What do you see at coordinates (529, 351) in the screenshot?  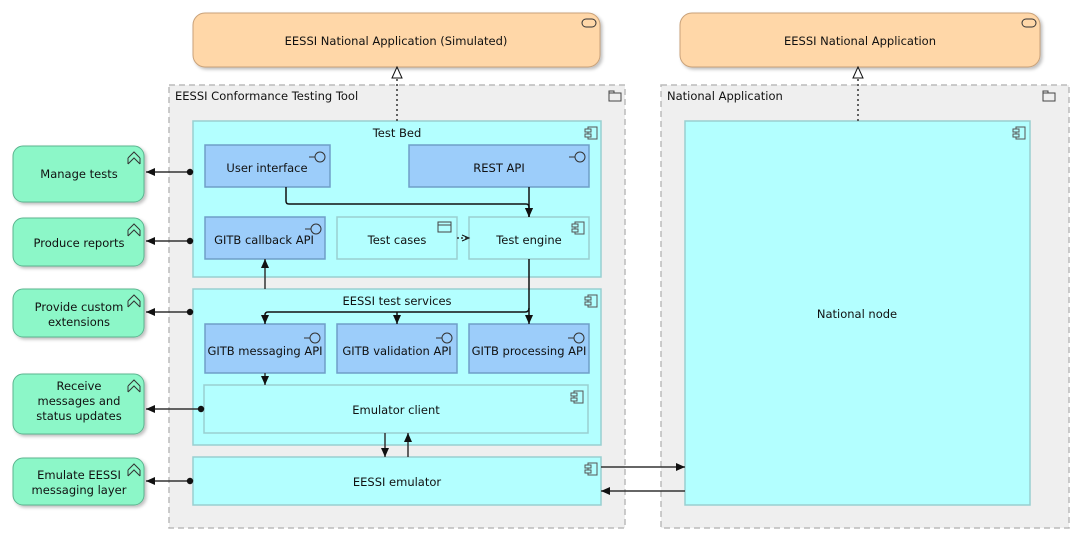 I see `node-label: GITB processing API` at bounding box center [529, 351].